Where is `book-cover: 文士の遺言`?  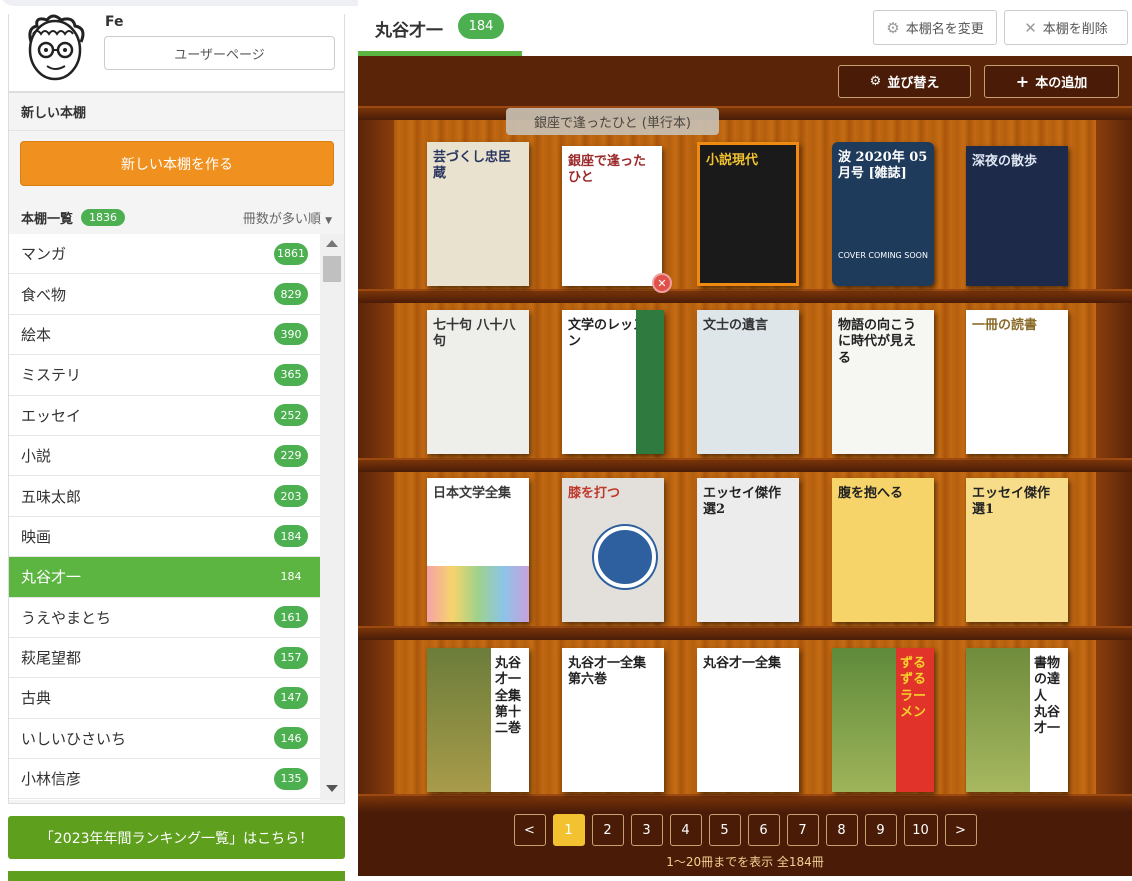
book-cover: 文士の遺言 is located at coordinates (748, 382).